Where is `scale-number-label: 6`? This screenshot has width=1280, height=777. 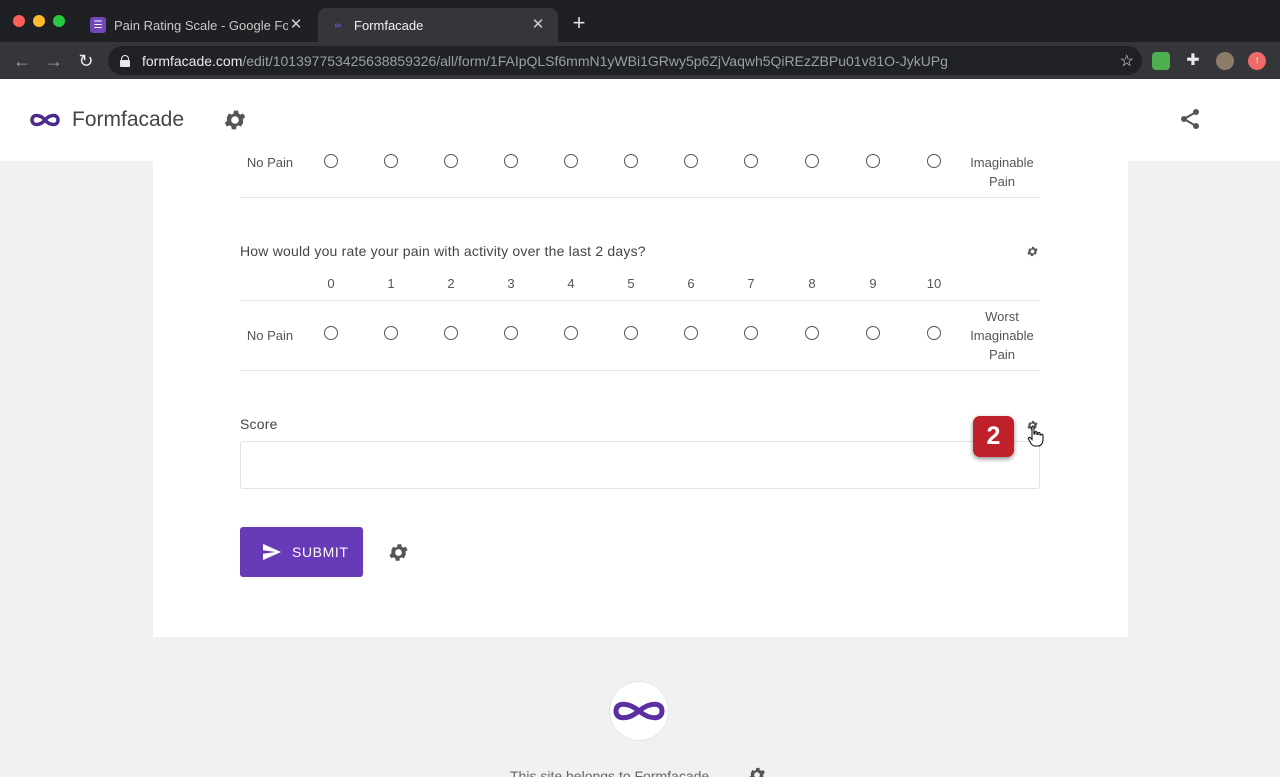
scale-number-label: 6 is located at coordinates (691, 283).